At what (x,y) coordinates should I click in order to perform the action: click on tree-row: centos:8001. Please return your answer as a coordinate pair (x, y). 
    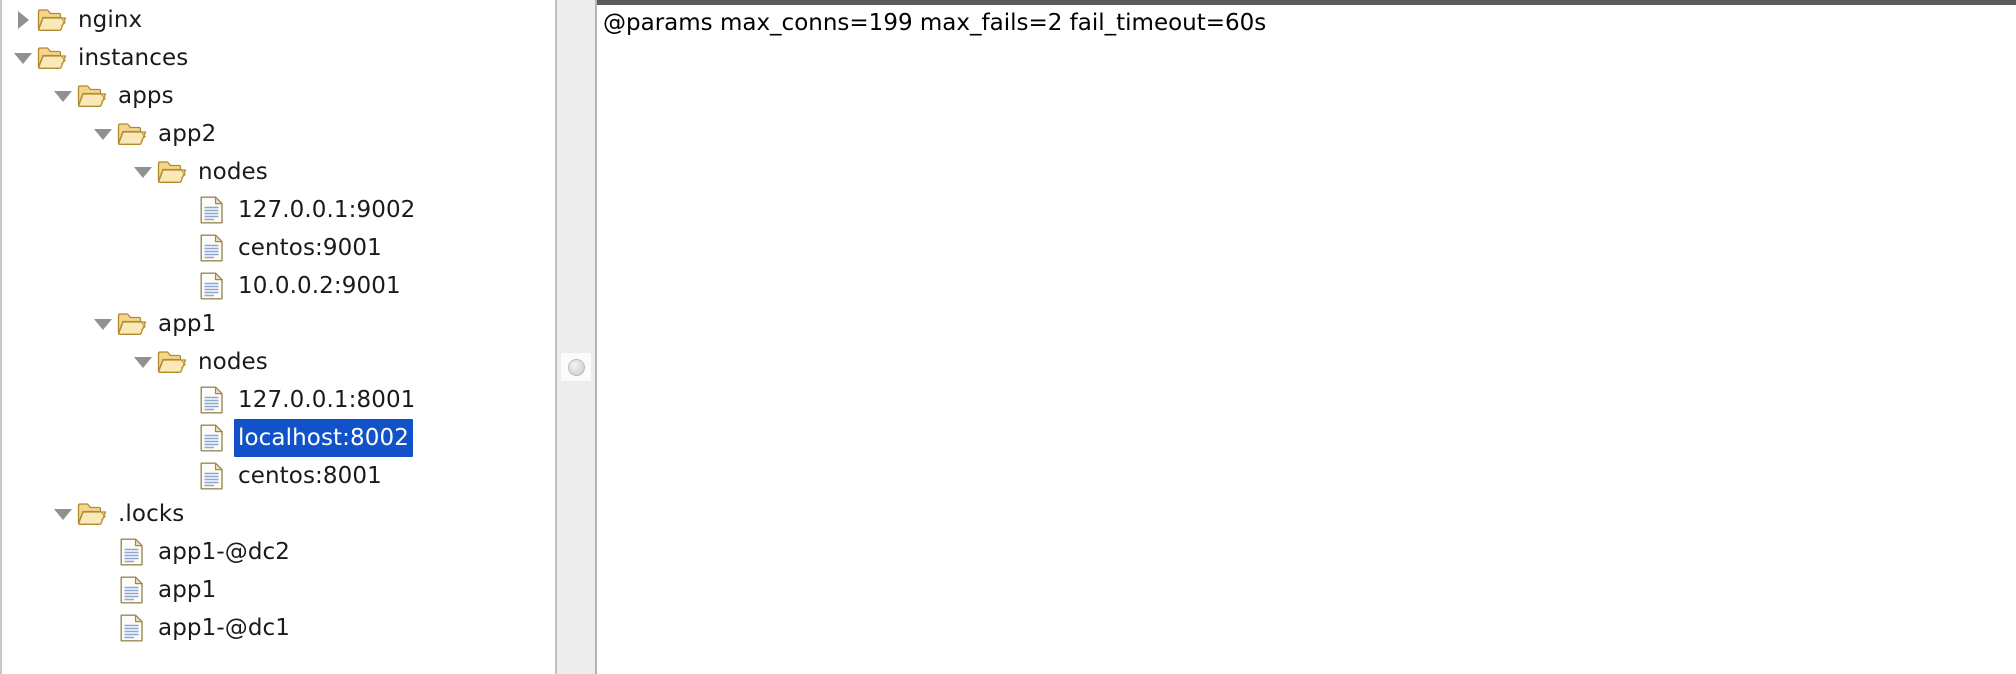
    Looking at the image, I should click on (278, 476).